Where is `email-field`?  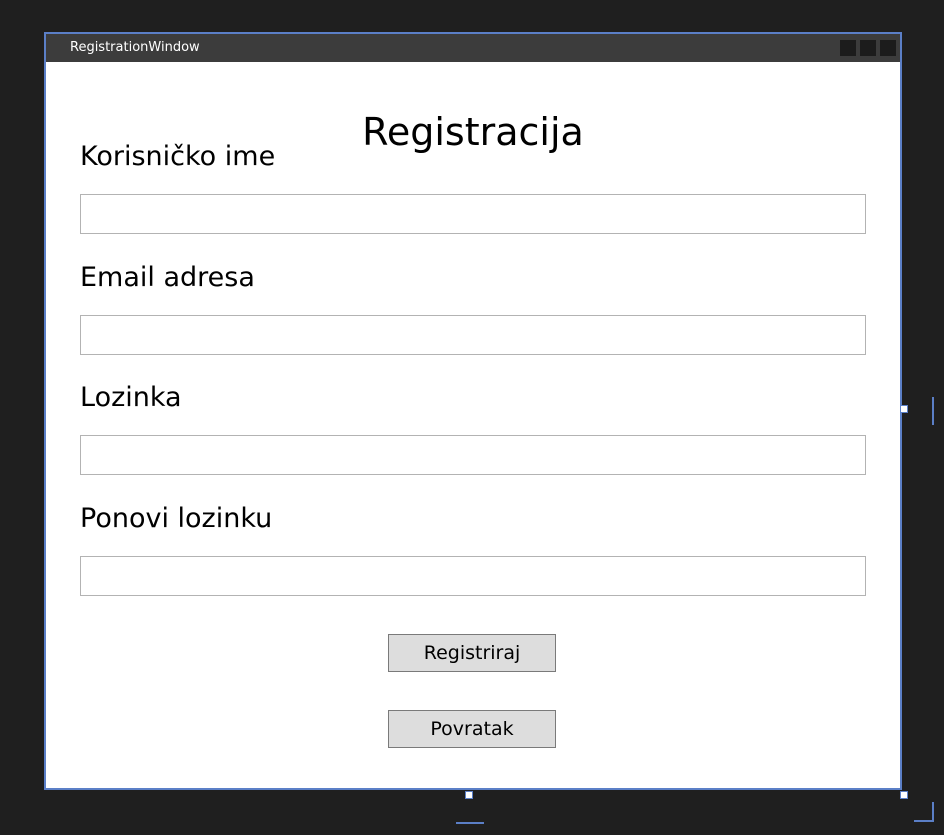
email-field is located at coordinates (473, 335).